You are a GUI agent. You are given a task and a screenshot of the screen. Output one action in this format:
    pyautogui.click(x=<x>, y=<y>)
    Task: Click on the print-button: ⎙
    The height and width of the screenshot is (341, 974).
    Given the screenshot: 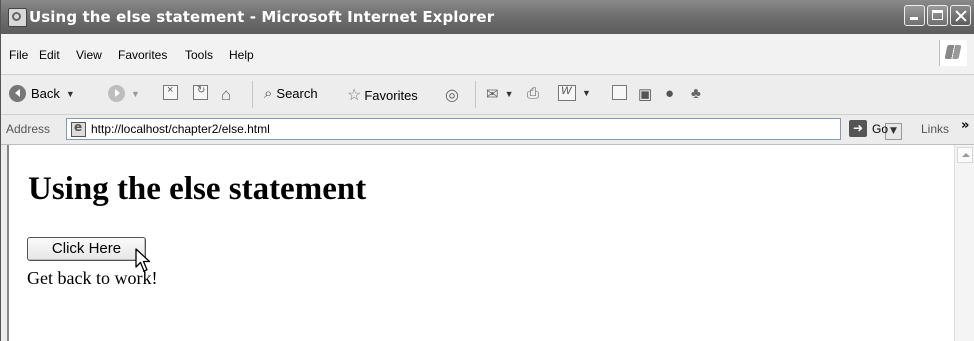 What is the action you would take?
    pyautogui.click(x=533, y=93)
    